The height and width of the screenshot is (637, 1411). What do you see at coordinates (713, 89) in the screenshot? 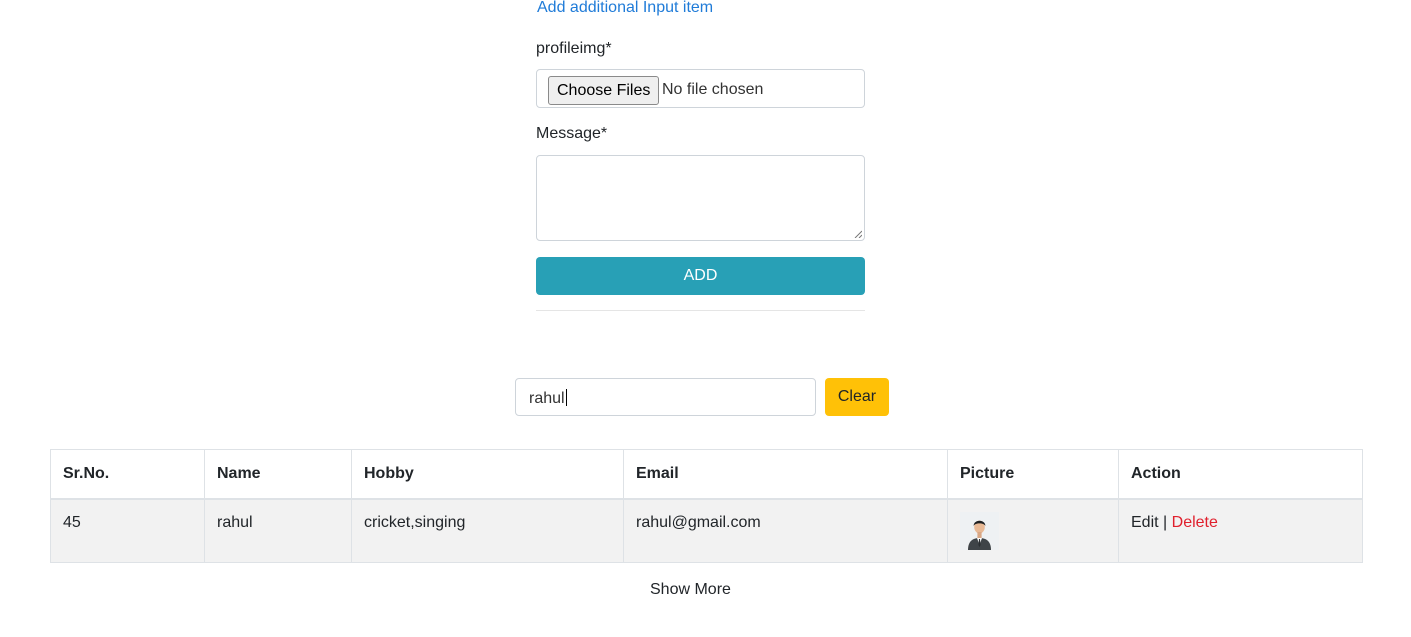
I see `file-status-text: No file chosen` at bounding box center [713, 89].